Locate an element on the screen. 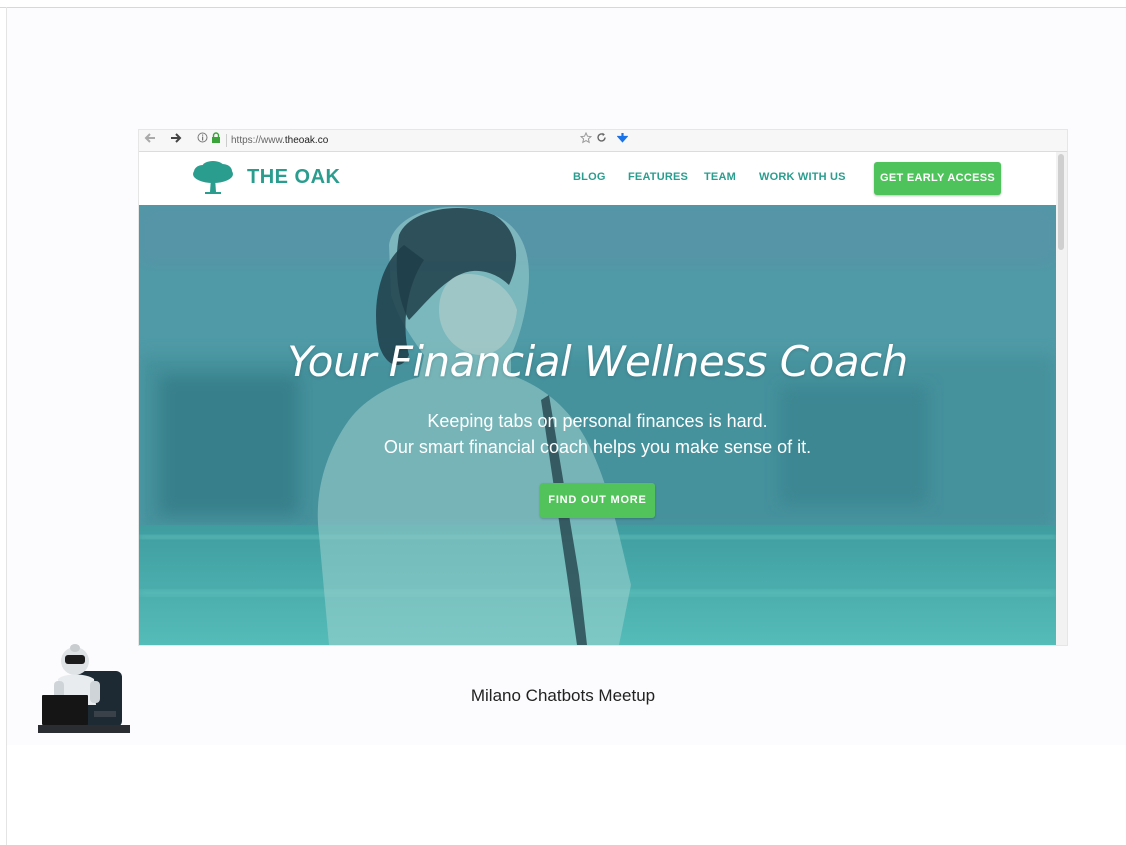 This screenshot has width=1126, height=845. address-bar: https://www.theoak.co is located at coordinates (603, 141).